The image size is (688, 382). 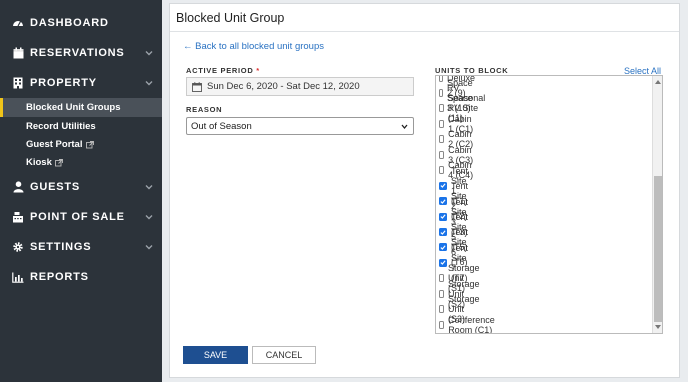 I want to click on sidebar-item-label: PROPERTY, so click(x=63, y=83).